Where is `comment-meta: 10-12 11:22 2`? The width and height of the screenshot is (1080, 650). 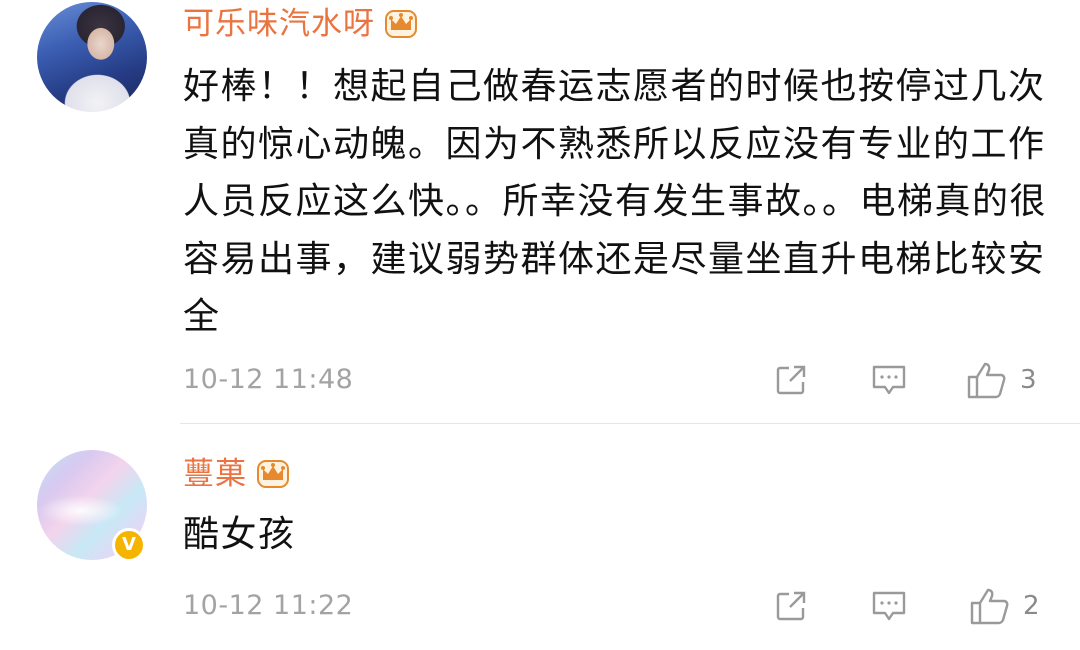 comment-meta: 10-12 11:22 2 is located at coordinates (631, 606).